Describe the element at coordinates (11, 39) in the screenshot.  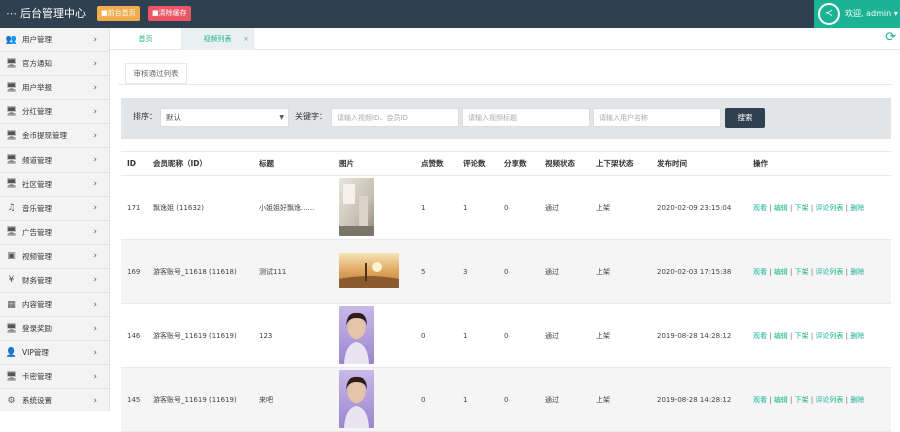
I see `users-icon: 👥` at that location.